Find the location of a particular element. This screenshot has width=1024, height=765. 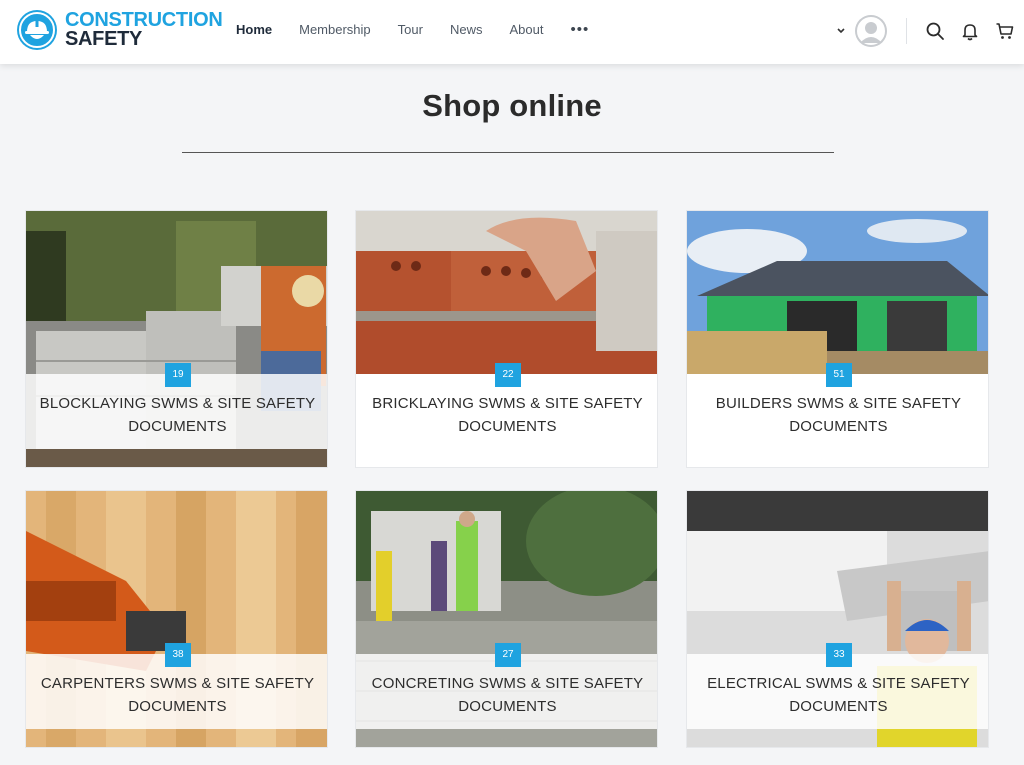

title-divider is located at coordinates (508, 152).